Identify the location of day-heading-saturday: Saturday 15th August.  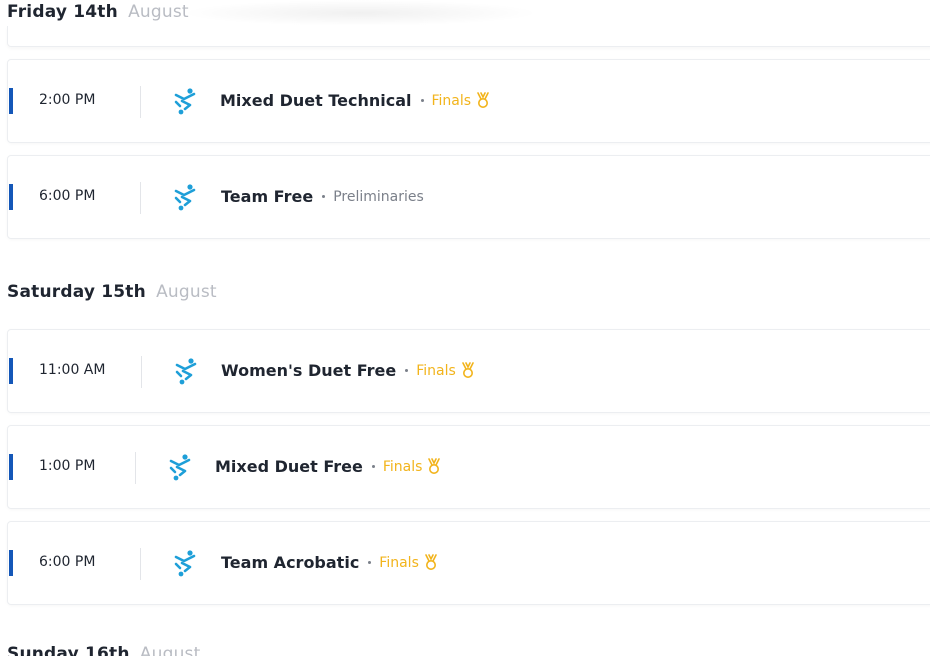
(112, 292).